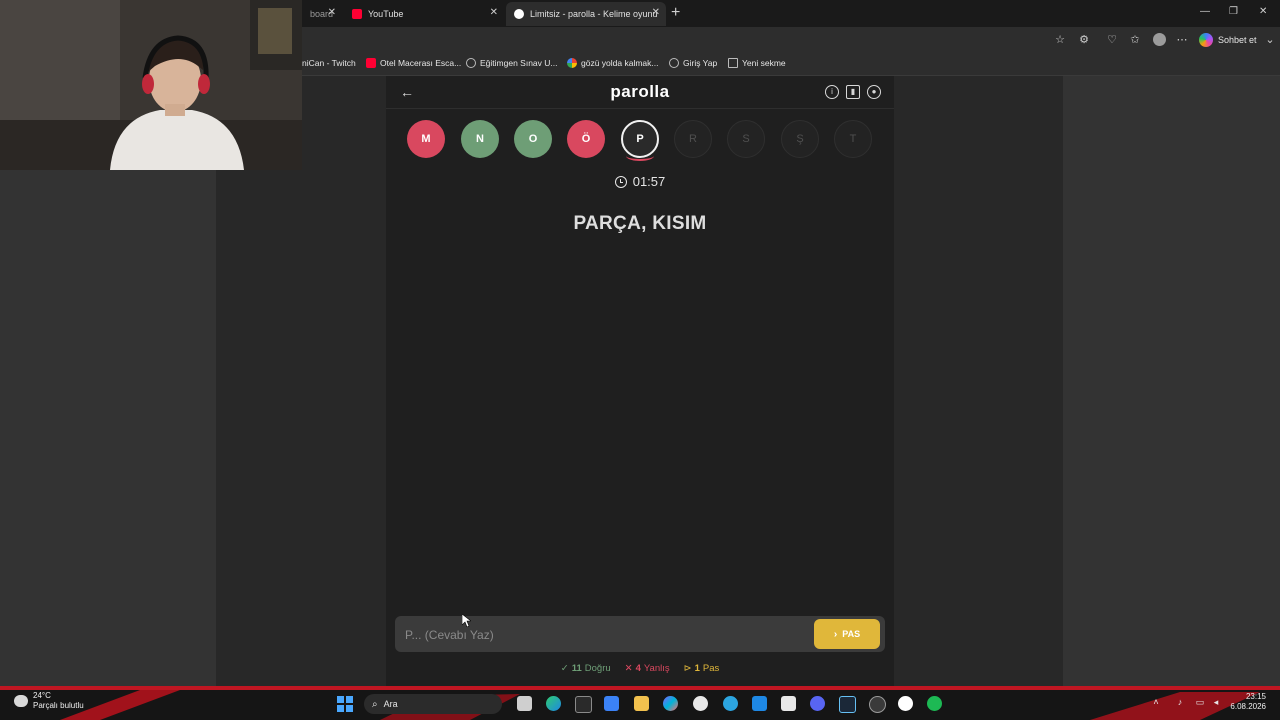 This screenshot has height=720, width=1280. What do you see at coordinates (583, 704) in the screenshot?
I see `terminal-icon` at bounding box center [583, 704].